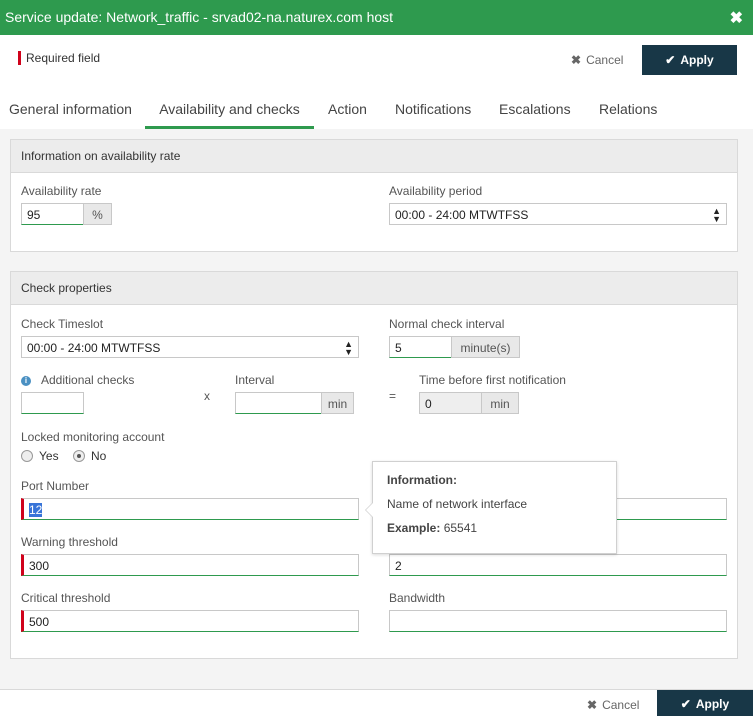 Image resolution: width=753 pixels, height=716 pixels. What do you see at coordinates (89, 456) in the screenshot?
I see `locked-no-radio: No` at bounding box center [89, 456].